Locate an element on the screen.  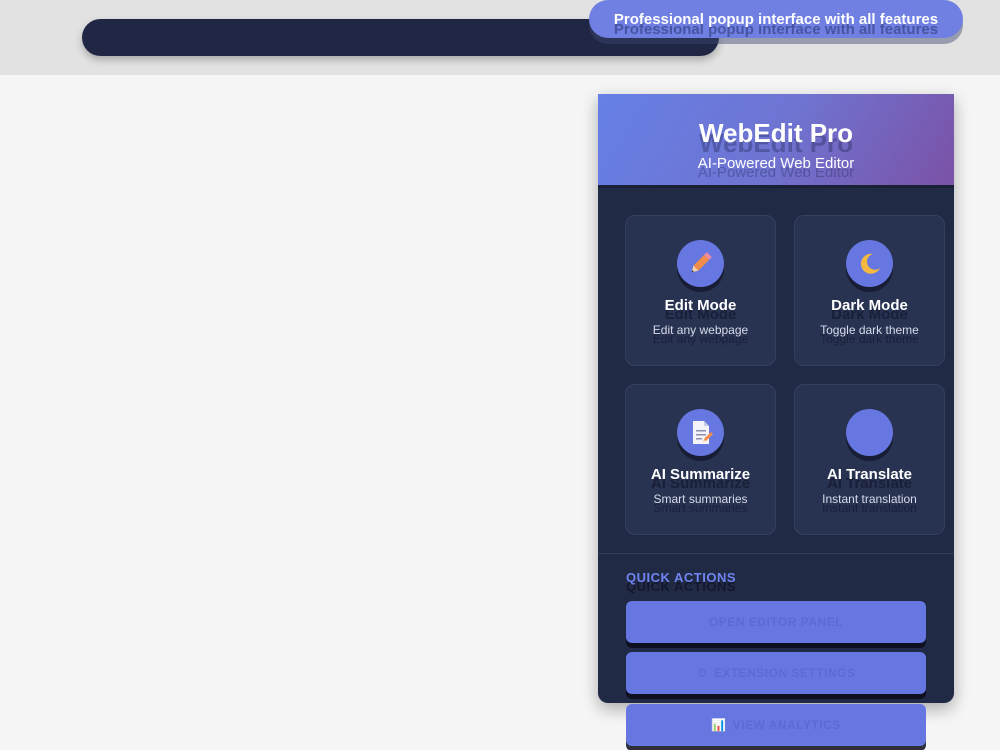
button-label: VIEW ANALYTICS is located at coordinates (786, 725).